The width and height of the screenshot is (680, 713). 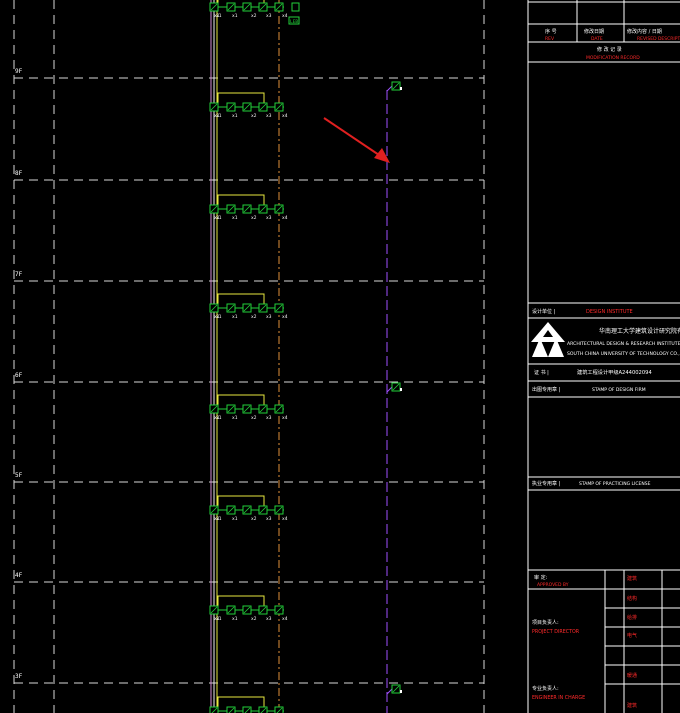 What do you see at coordinates (644, 31) in the screenshot?
I see `header-desc-cn: 修改内容 / 日期` at bounding box center [644, 31].